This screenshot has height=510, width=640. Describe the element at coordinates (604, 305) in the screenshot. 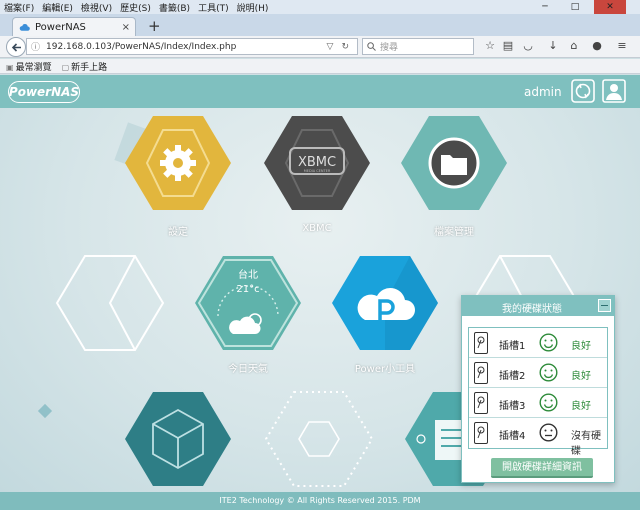

I see `minimize-panel-button` at that location.